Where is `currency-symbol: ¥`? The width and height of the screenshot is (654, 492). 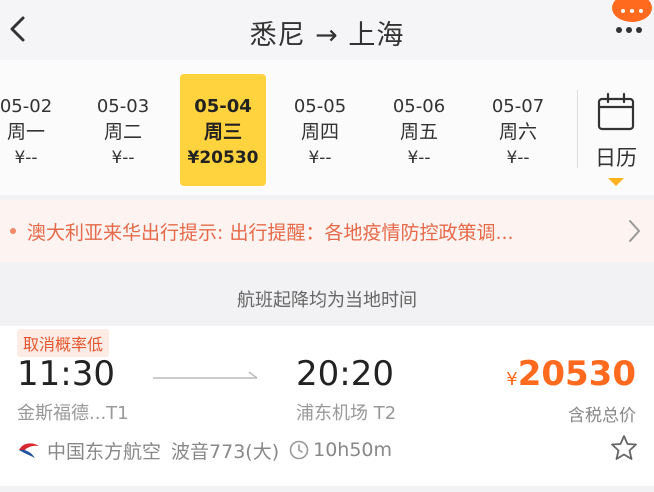 currency-symbol: ¥ is located at coordinates (512, 379).